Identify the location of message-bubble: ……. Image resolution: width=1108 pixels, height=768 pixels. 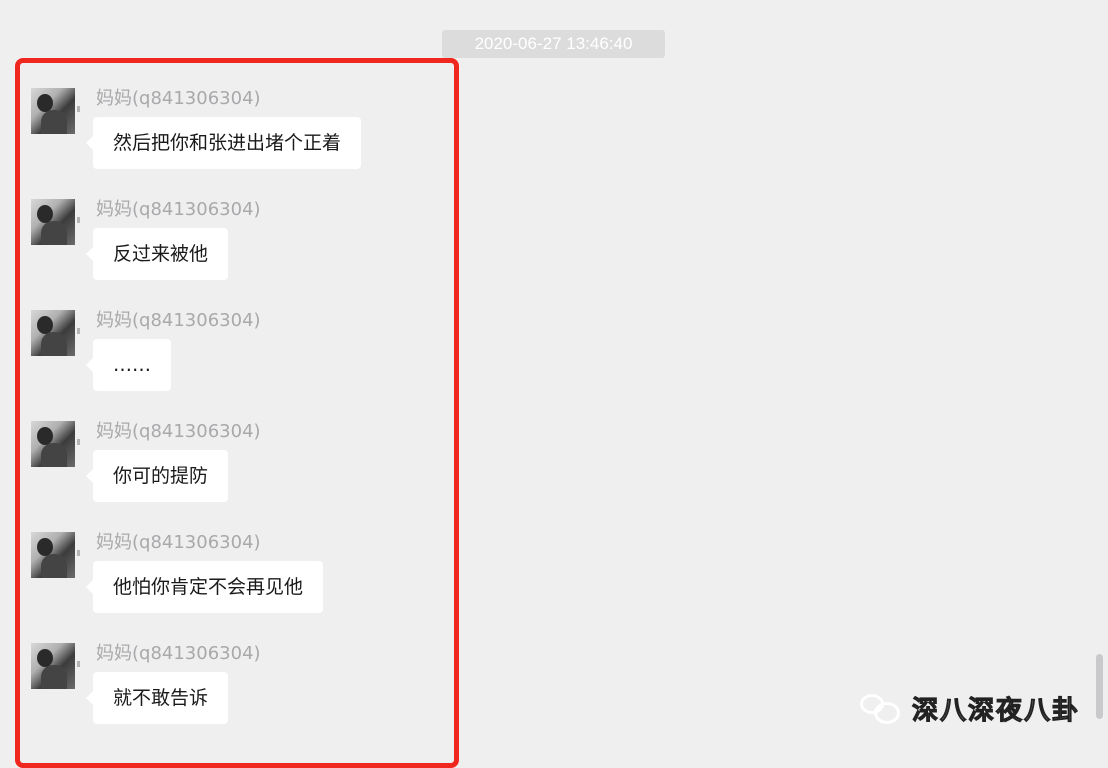
(128, 365).